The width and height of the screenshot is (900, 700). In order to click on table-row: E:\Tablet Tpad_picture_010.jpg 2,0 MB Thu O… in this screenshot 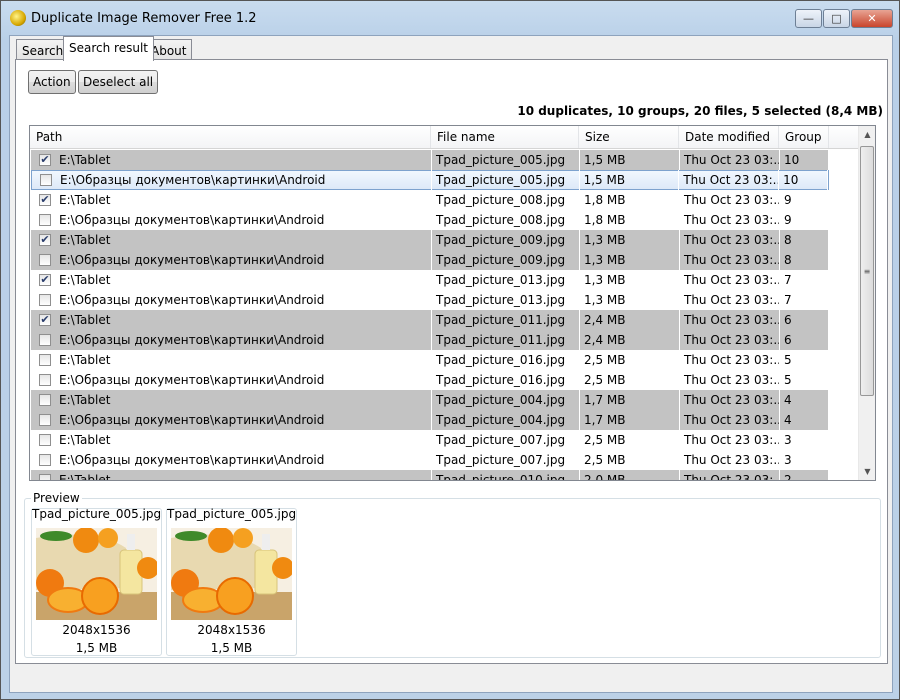, I will do `click(430, 475)`.